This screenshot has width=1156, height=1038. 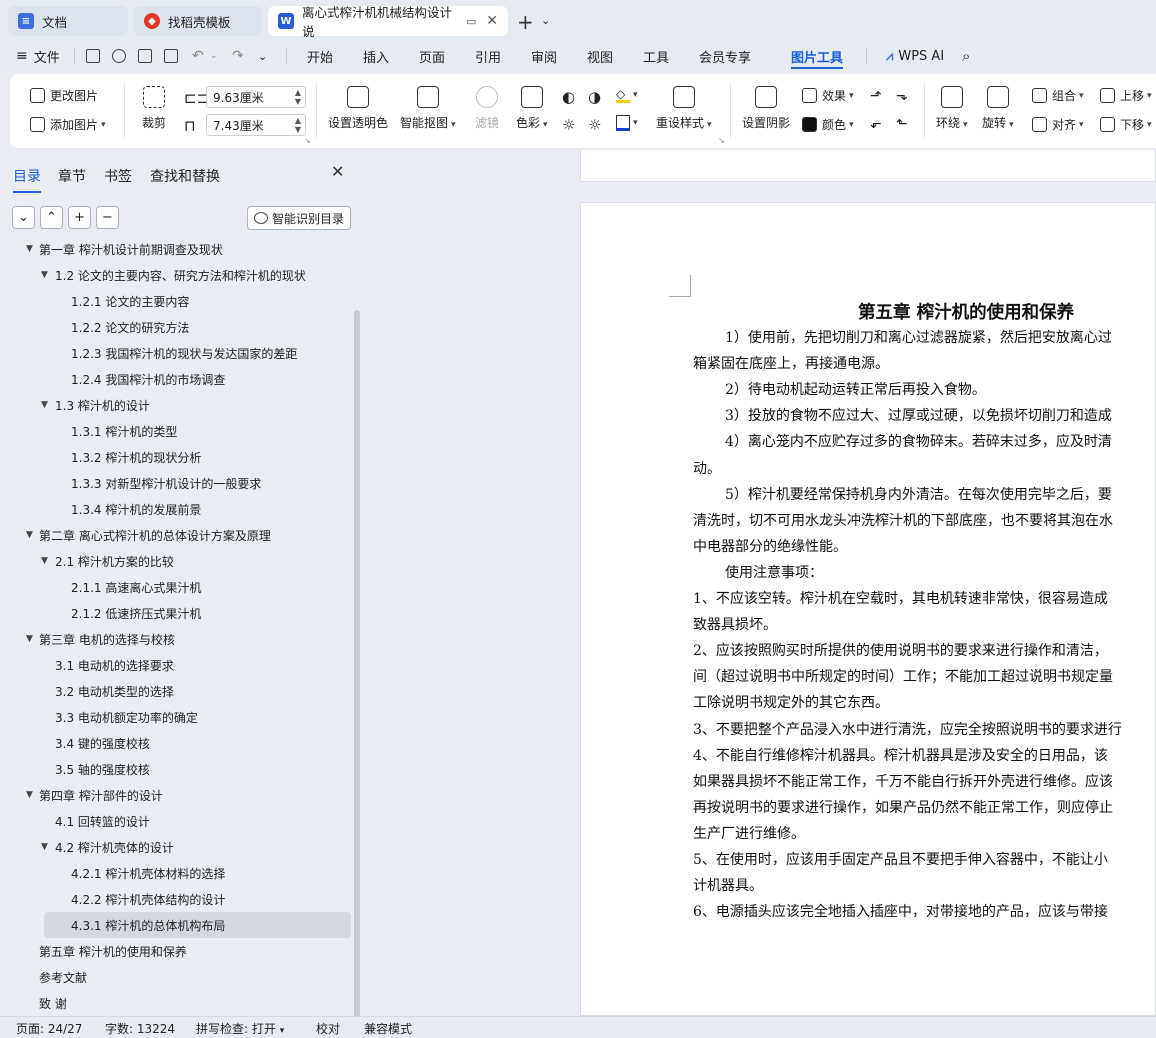 What do you see at coordinates (119, 56) in the screenshot?
I see `share-icon` at bounding box center [119, 56].